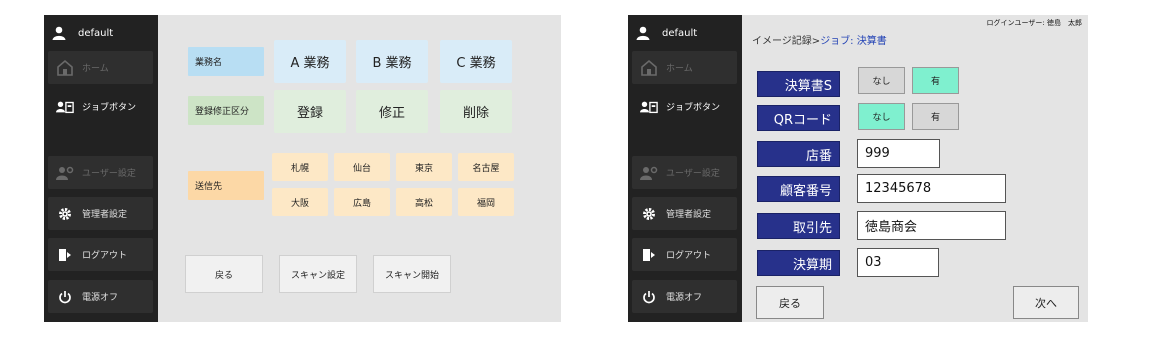 This screenshot has height=338, width=1168. What do you see at coordinates (935, 116) in the screenshot?
I see `qr-toggle-yes: 有` at bounding box center [935, 116].